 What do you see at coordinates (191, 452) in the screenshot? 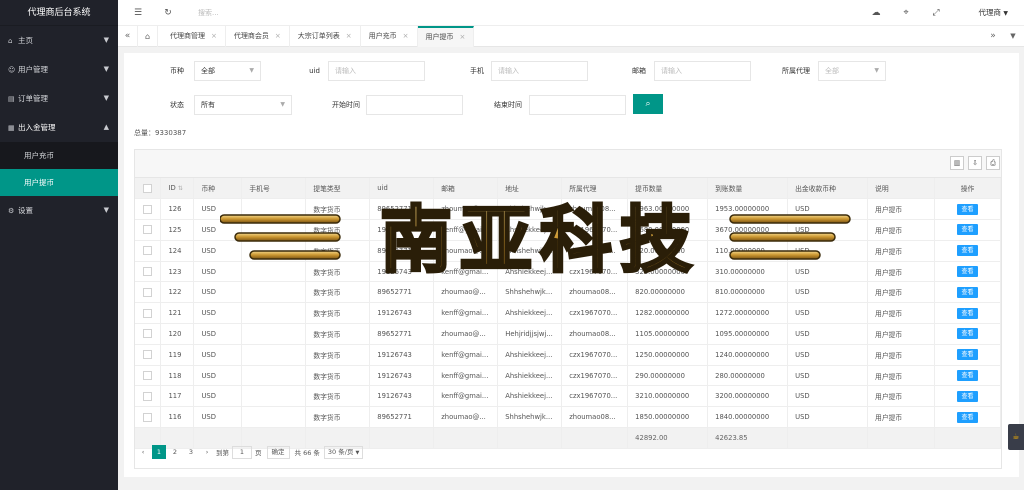
I see `page-3-button: 3` at bounding box center [191, 452].